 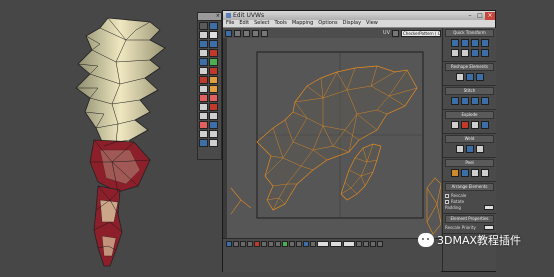 What do you see at coordinates (349, 244) in the screenshot?
I see `w-coord-field` at bounding box center [349, 244].